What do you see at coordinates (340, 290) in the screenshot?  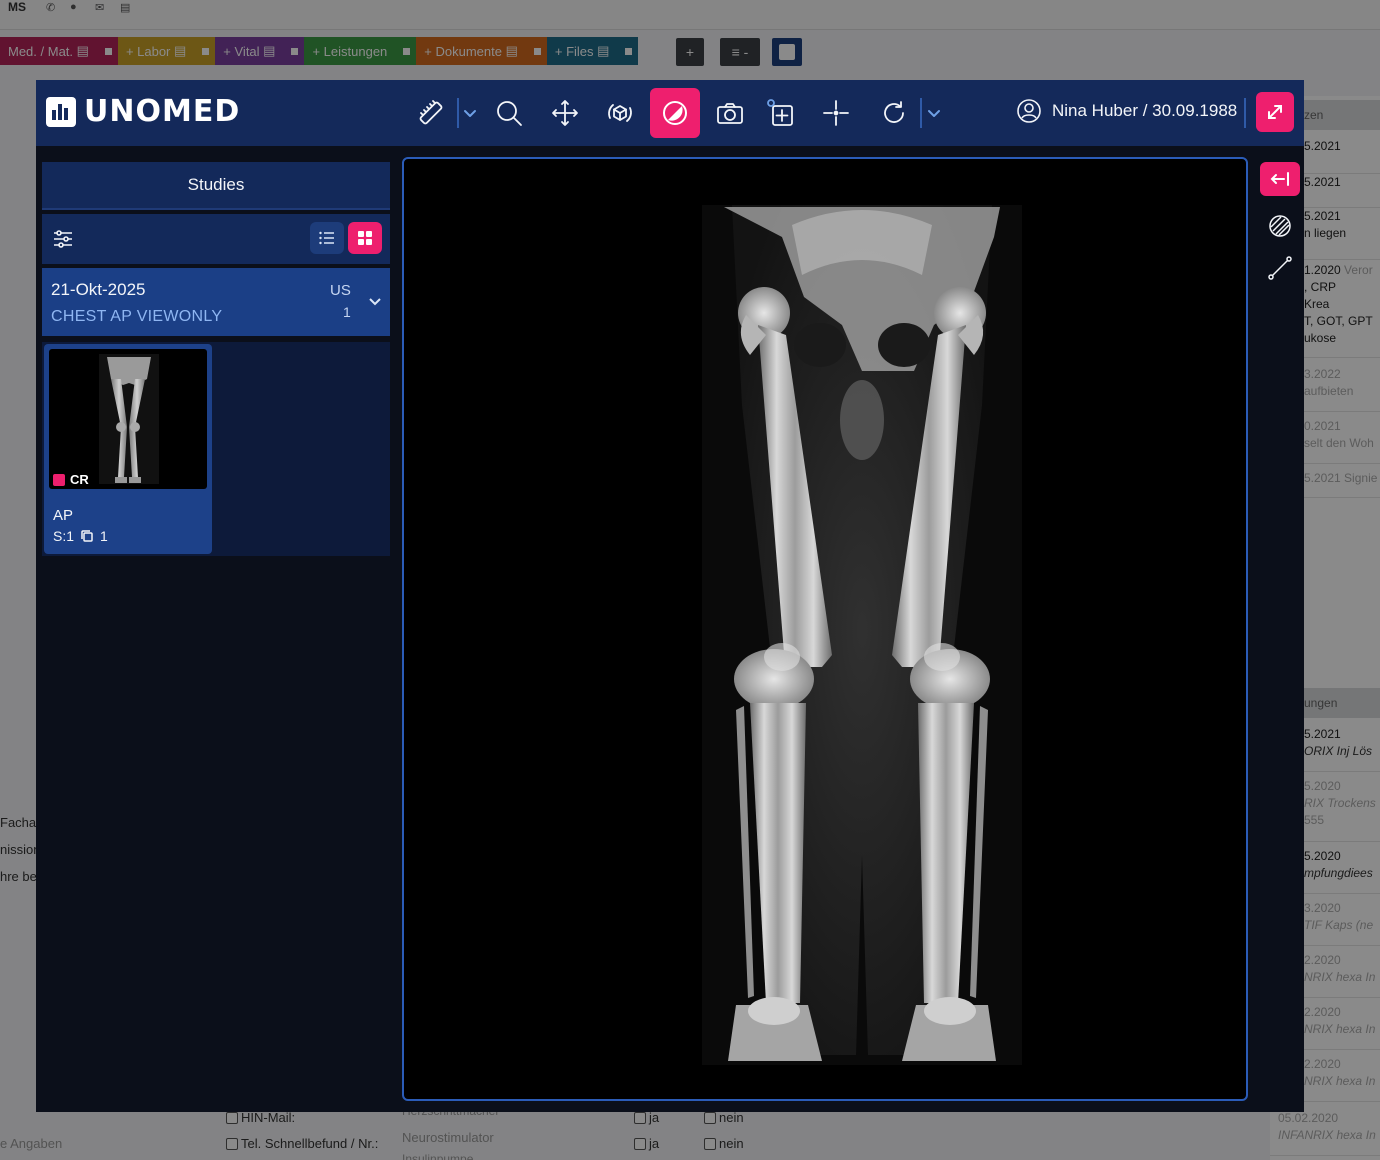 I see `study-modality: US` at bounding box center [340, 290].